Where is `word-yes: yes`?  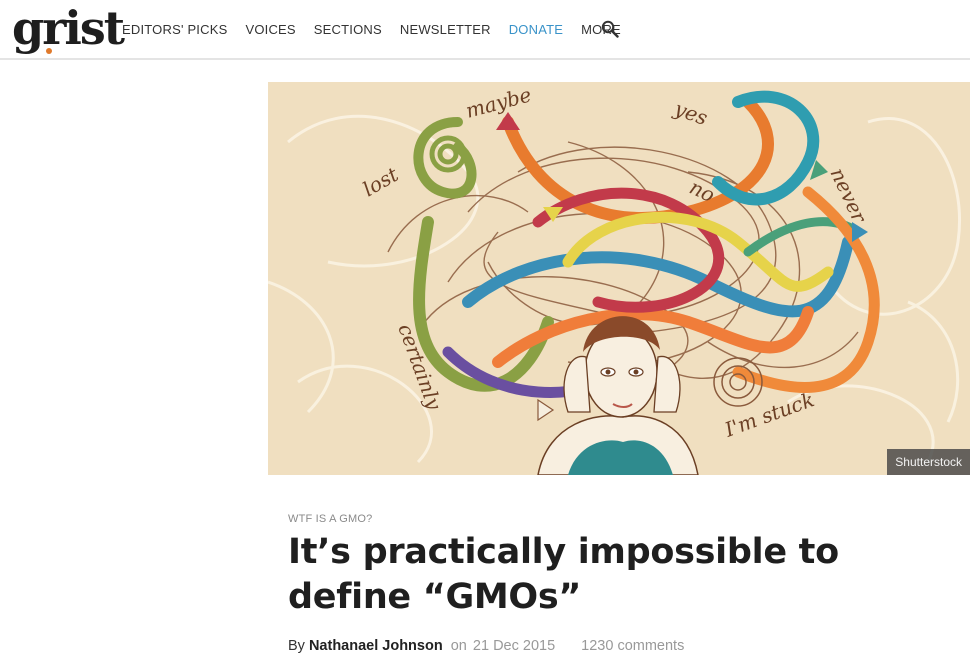
word-yes: yes is located at coordinates (690, 113).